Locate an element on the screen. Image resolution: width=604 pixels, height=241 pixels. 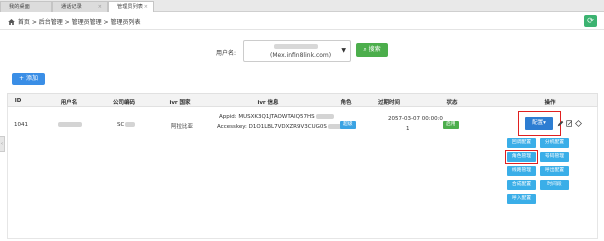
time-period-button: 时间段 is located at coordinates (554, 185).